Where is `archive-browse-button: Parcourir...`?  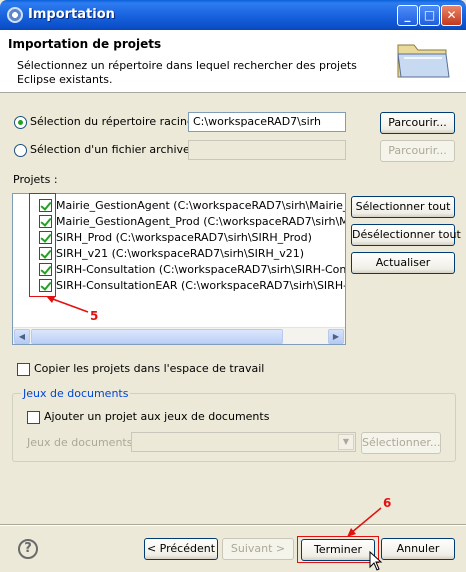
archive-browse-button: Parcourir... is located at coordinates (417, 151).